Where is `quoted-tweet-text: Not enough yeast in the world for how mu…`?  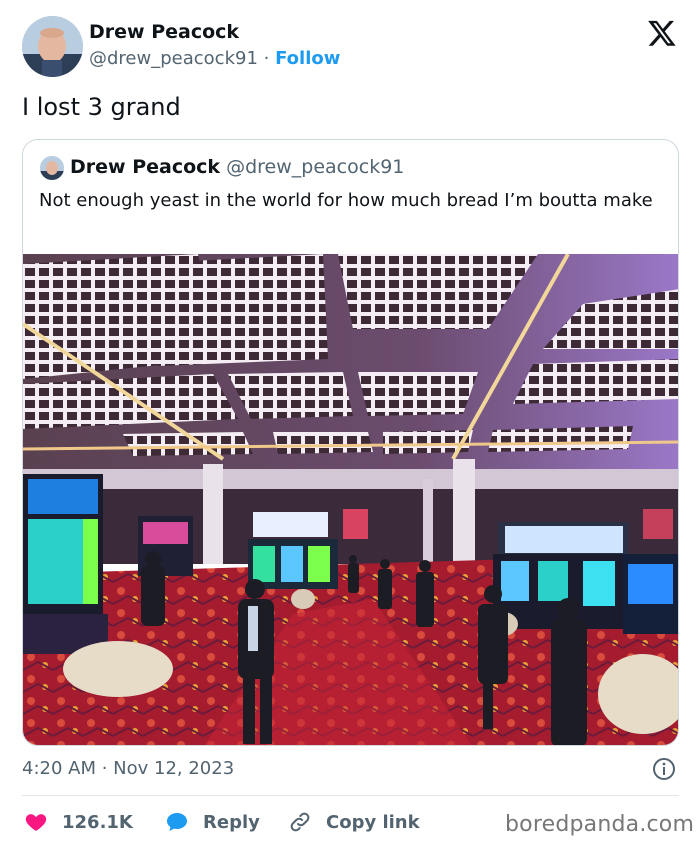 quoted-tweet-text: Not enough yeast in the world for how mu… is located at coordinates (346, 200).